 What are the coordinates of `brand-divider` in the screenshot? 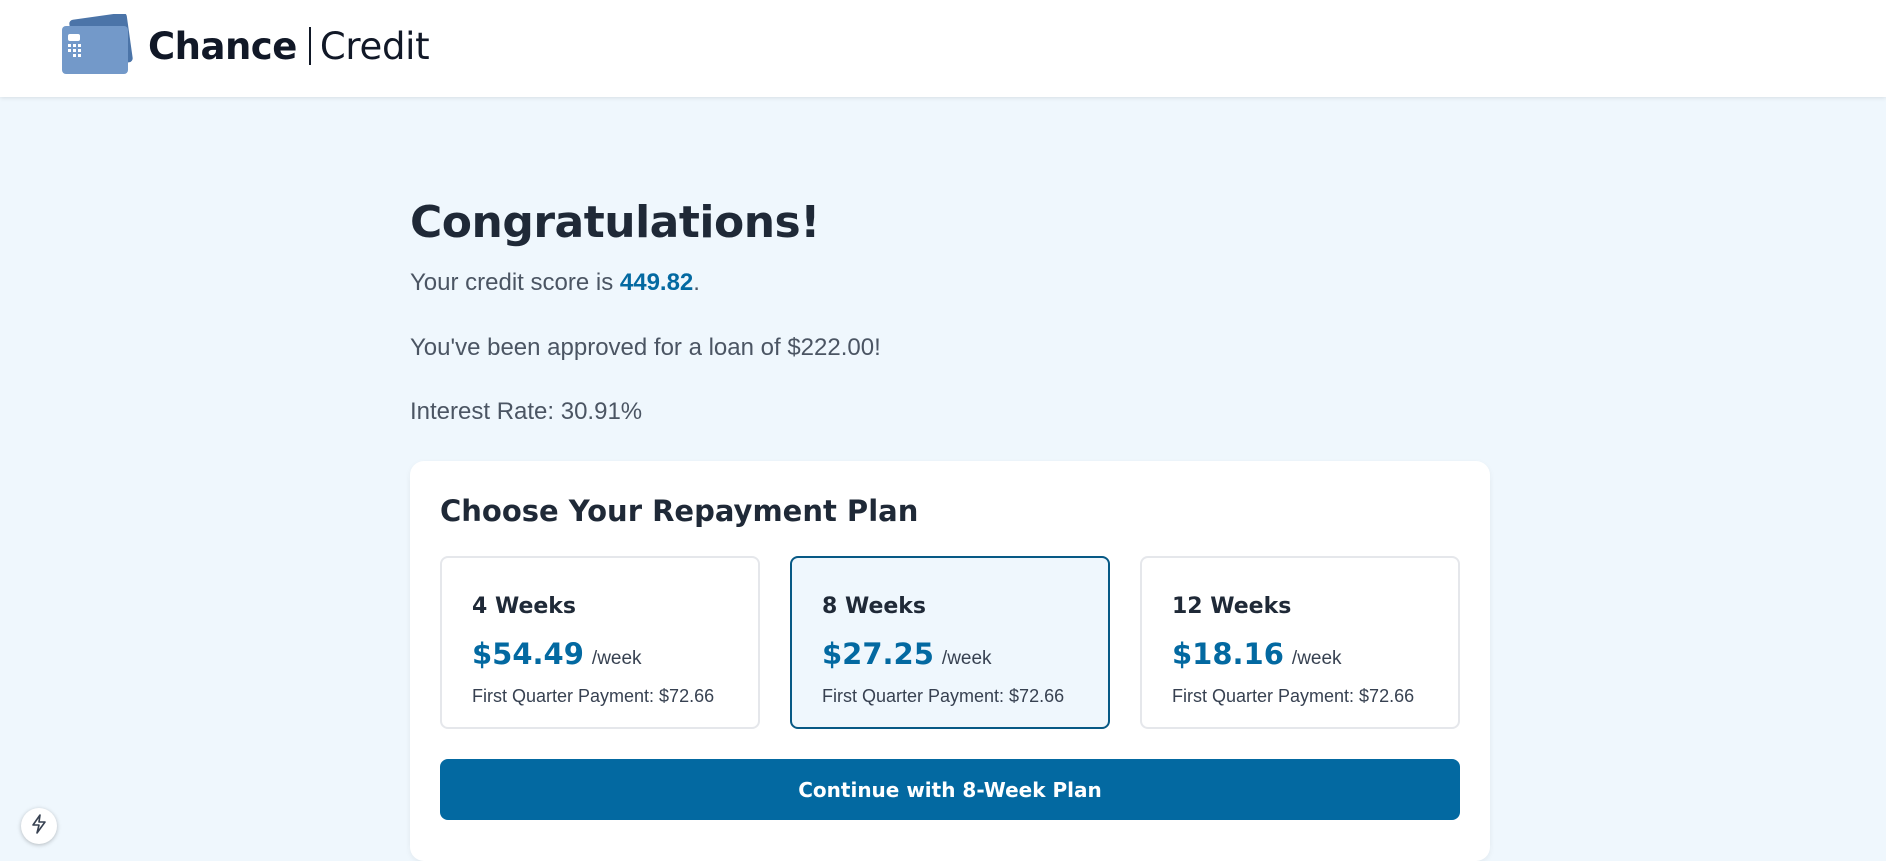 It's located at (309, 46).